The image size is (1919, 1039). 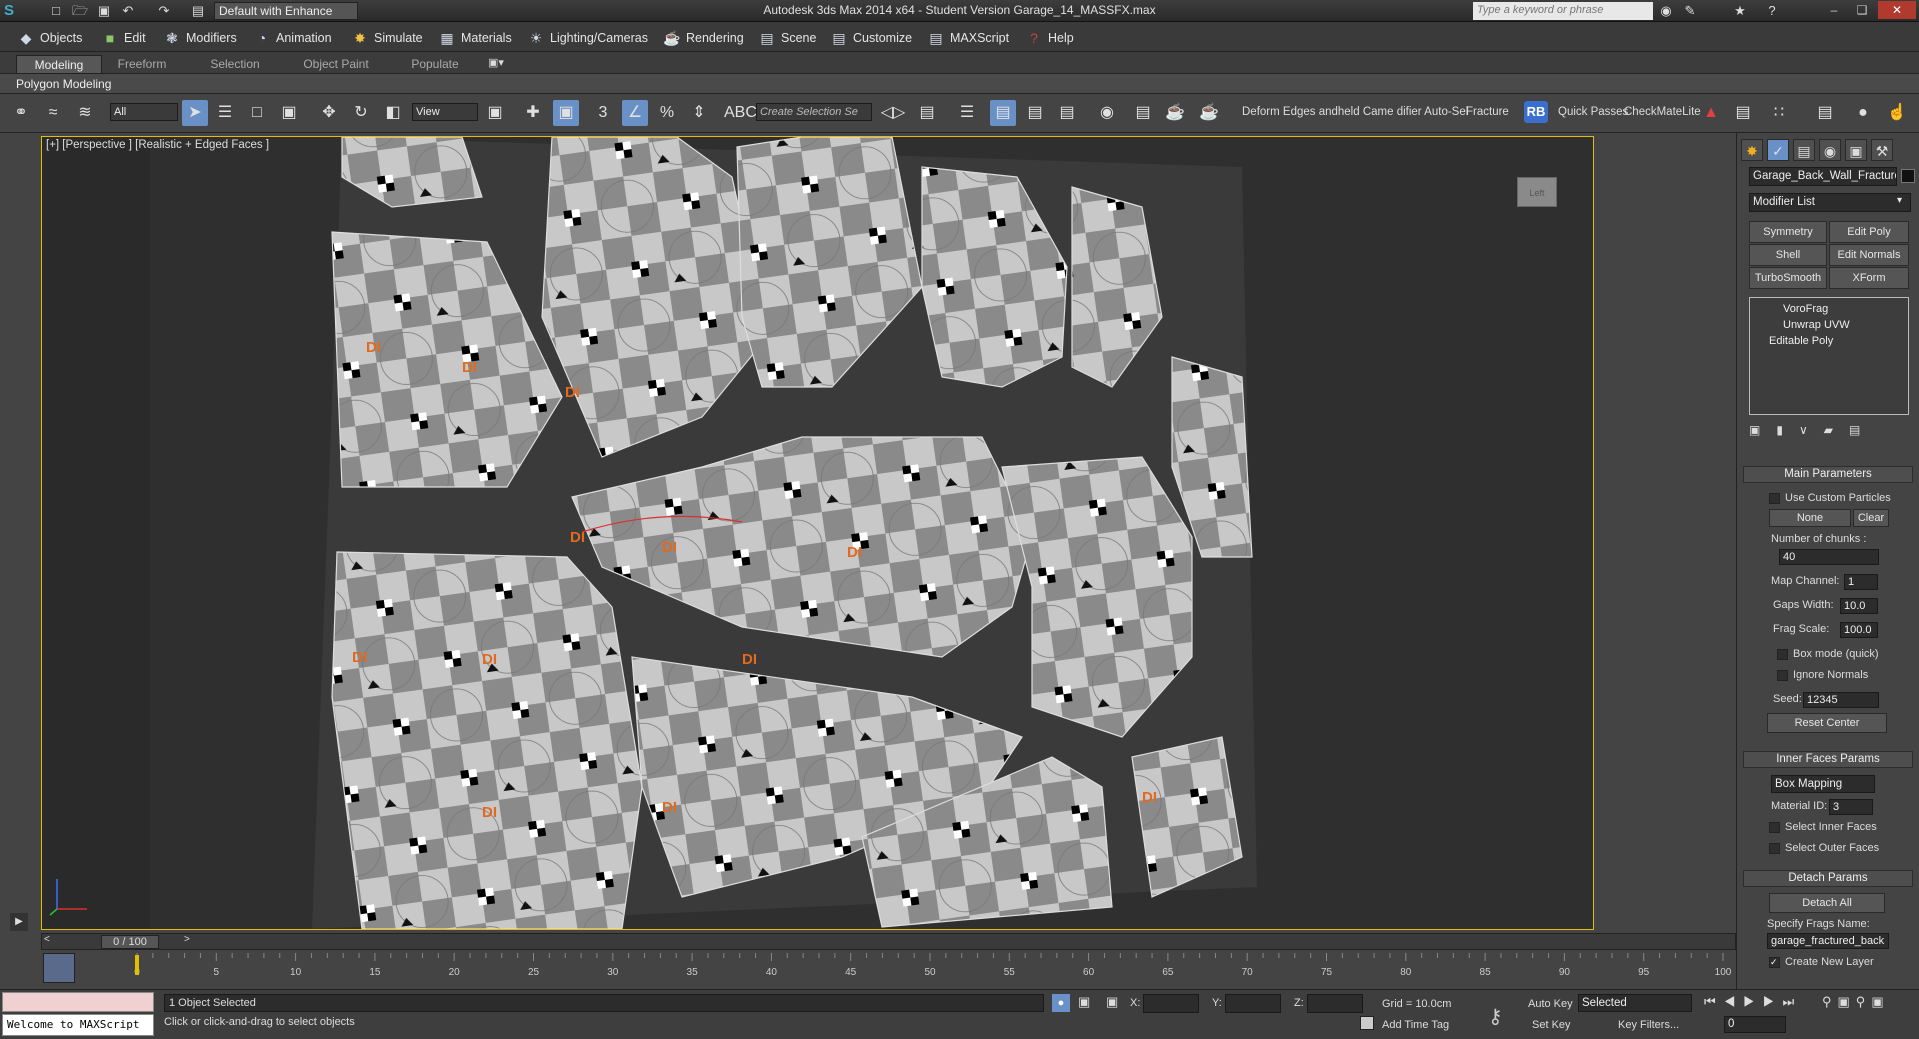 I want to click on tab-freeform: Freeform, so click(x=142, y=64).